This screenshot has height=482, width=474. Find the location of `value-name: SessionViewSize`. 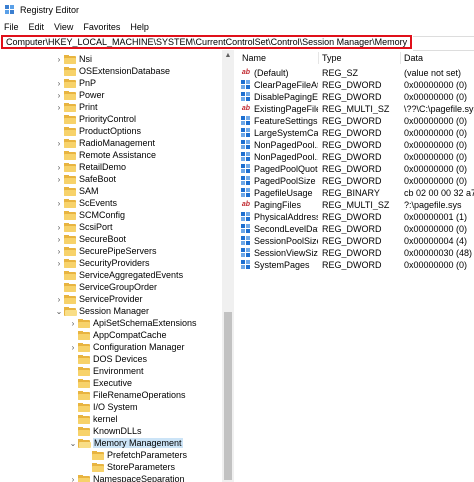

value-name: SessionViewSize is located at coordinates (286, 253).